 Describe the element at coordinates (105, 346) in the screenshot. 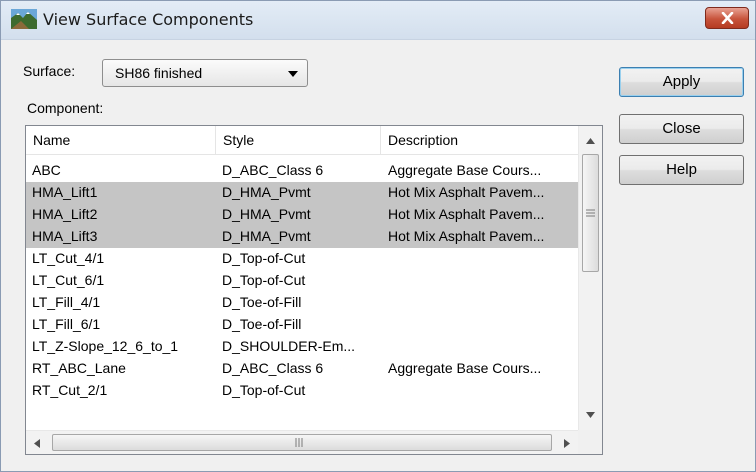

I see `cell-name: LT_Z-Slope_12_6_to_1` at that location.